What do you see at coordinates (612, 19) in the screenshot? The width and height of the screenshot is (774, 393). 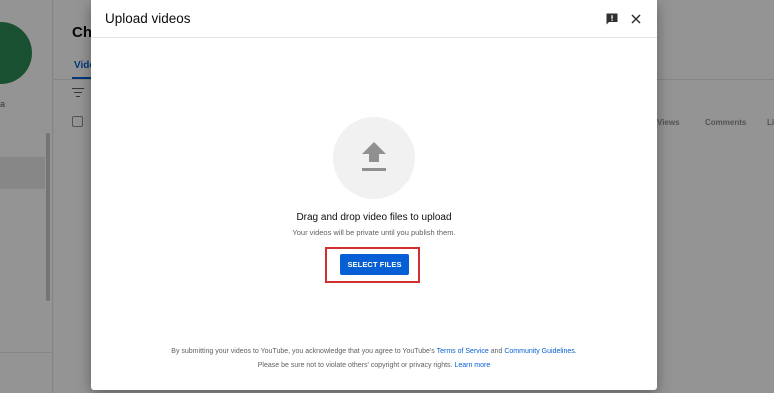 I see `feedback-icon` at bounding box center [612, 19].